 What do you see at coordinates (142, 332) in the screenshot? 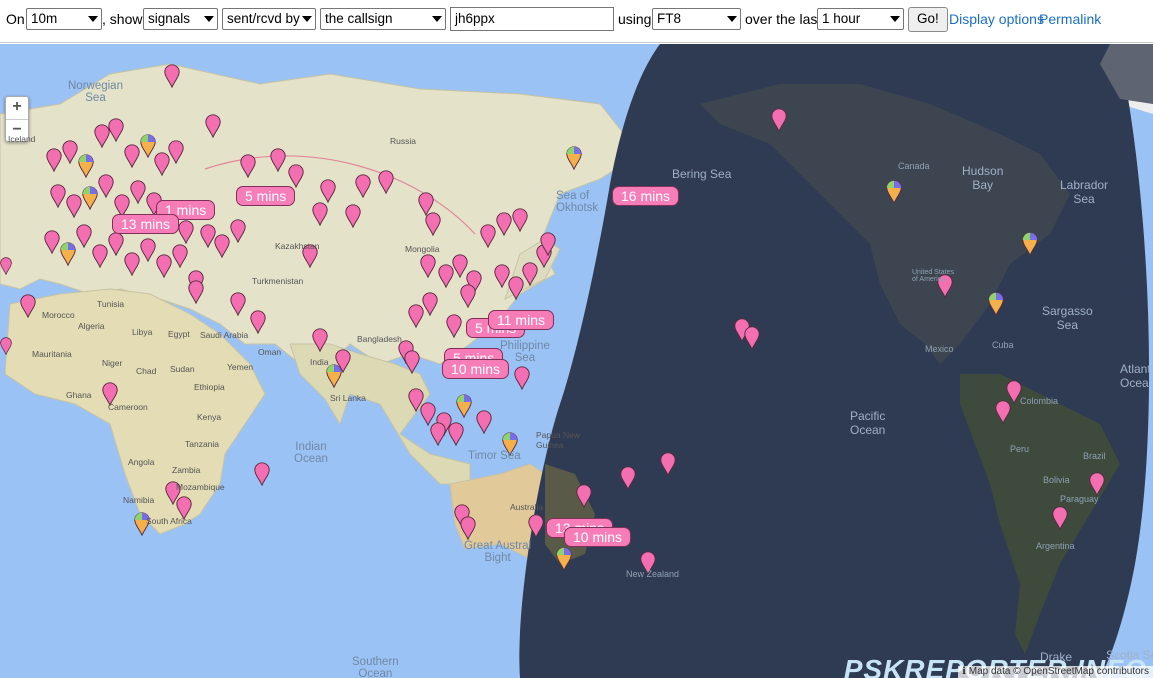
I see `map-label-libya: Libya` at bounding box center [142, 332].